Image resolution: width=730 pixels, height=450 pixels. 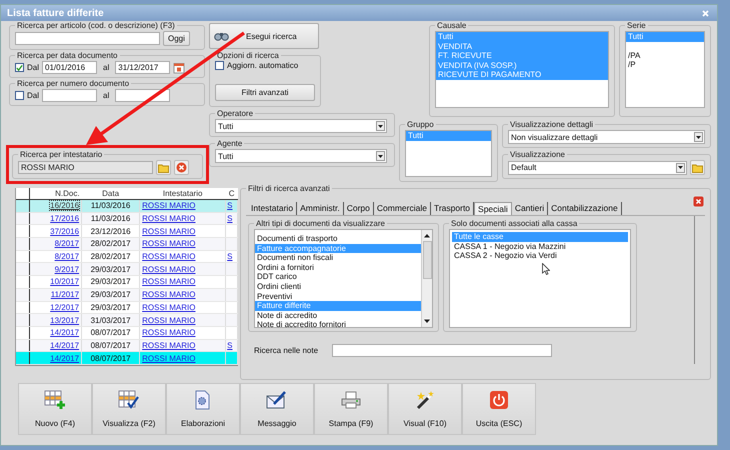 What do you see at coordinates (127, 294) in the screenshot?
I see `table-row: 11/2017 29/03/2017 ROSSI MARIO` at bounding box center [127, 294].